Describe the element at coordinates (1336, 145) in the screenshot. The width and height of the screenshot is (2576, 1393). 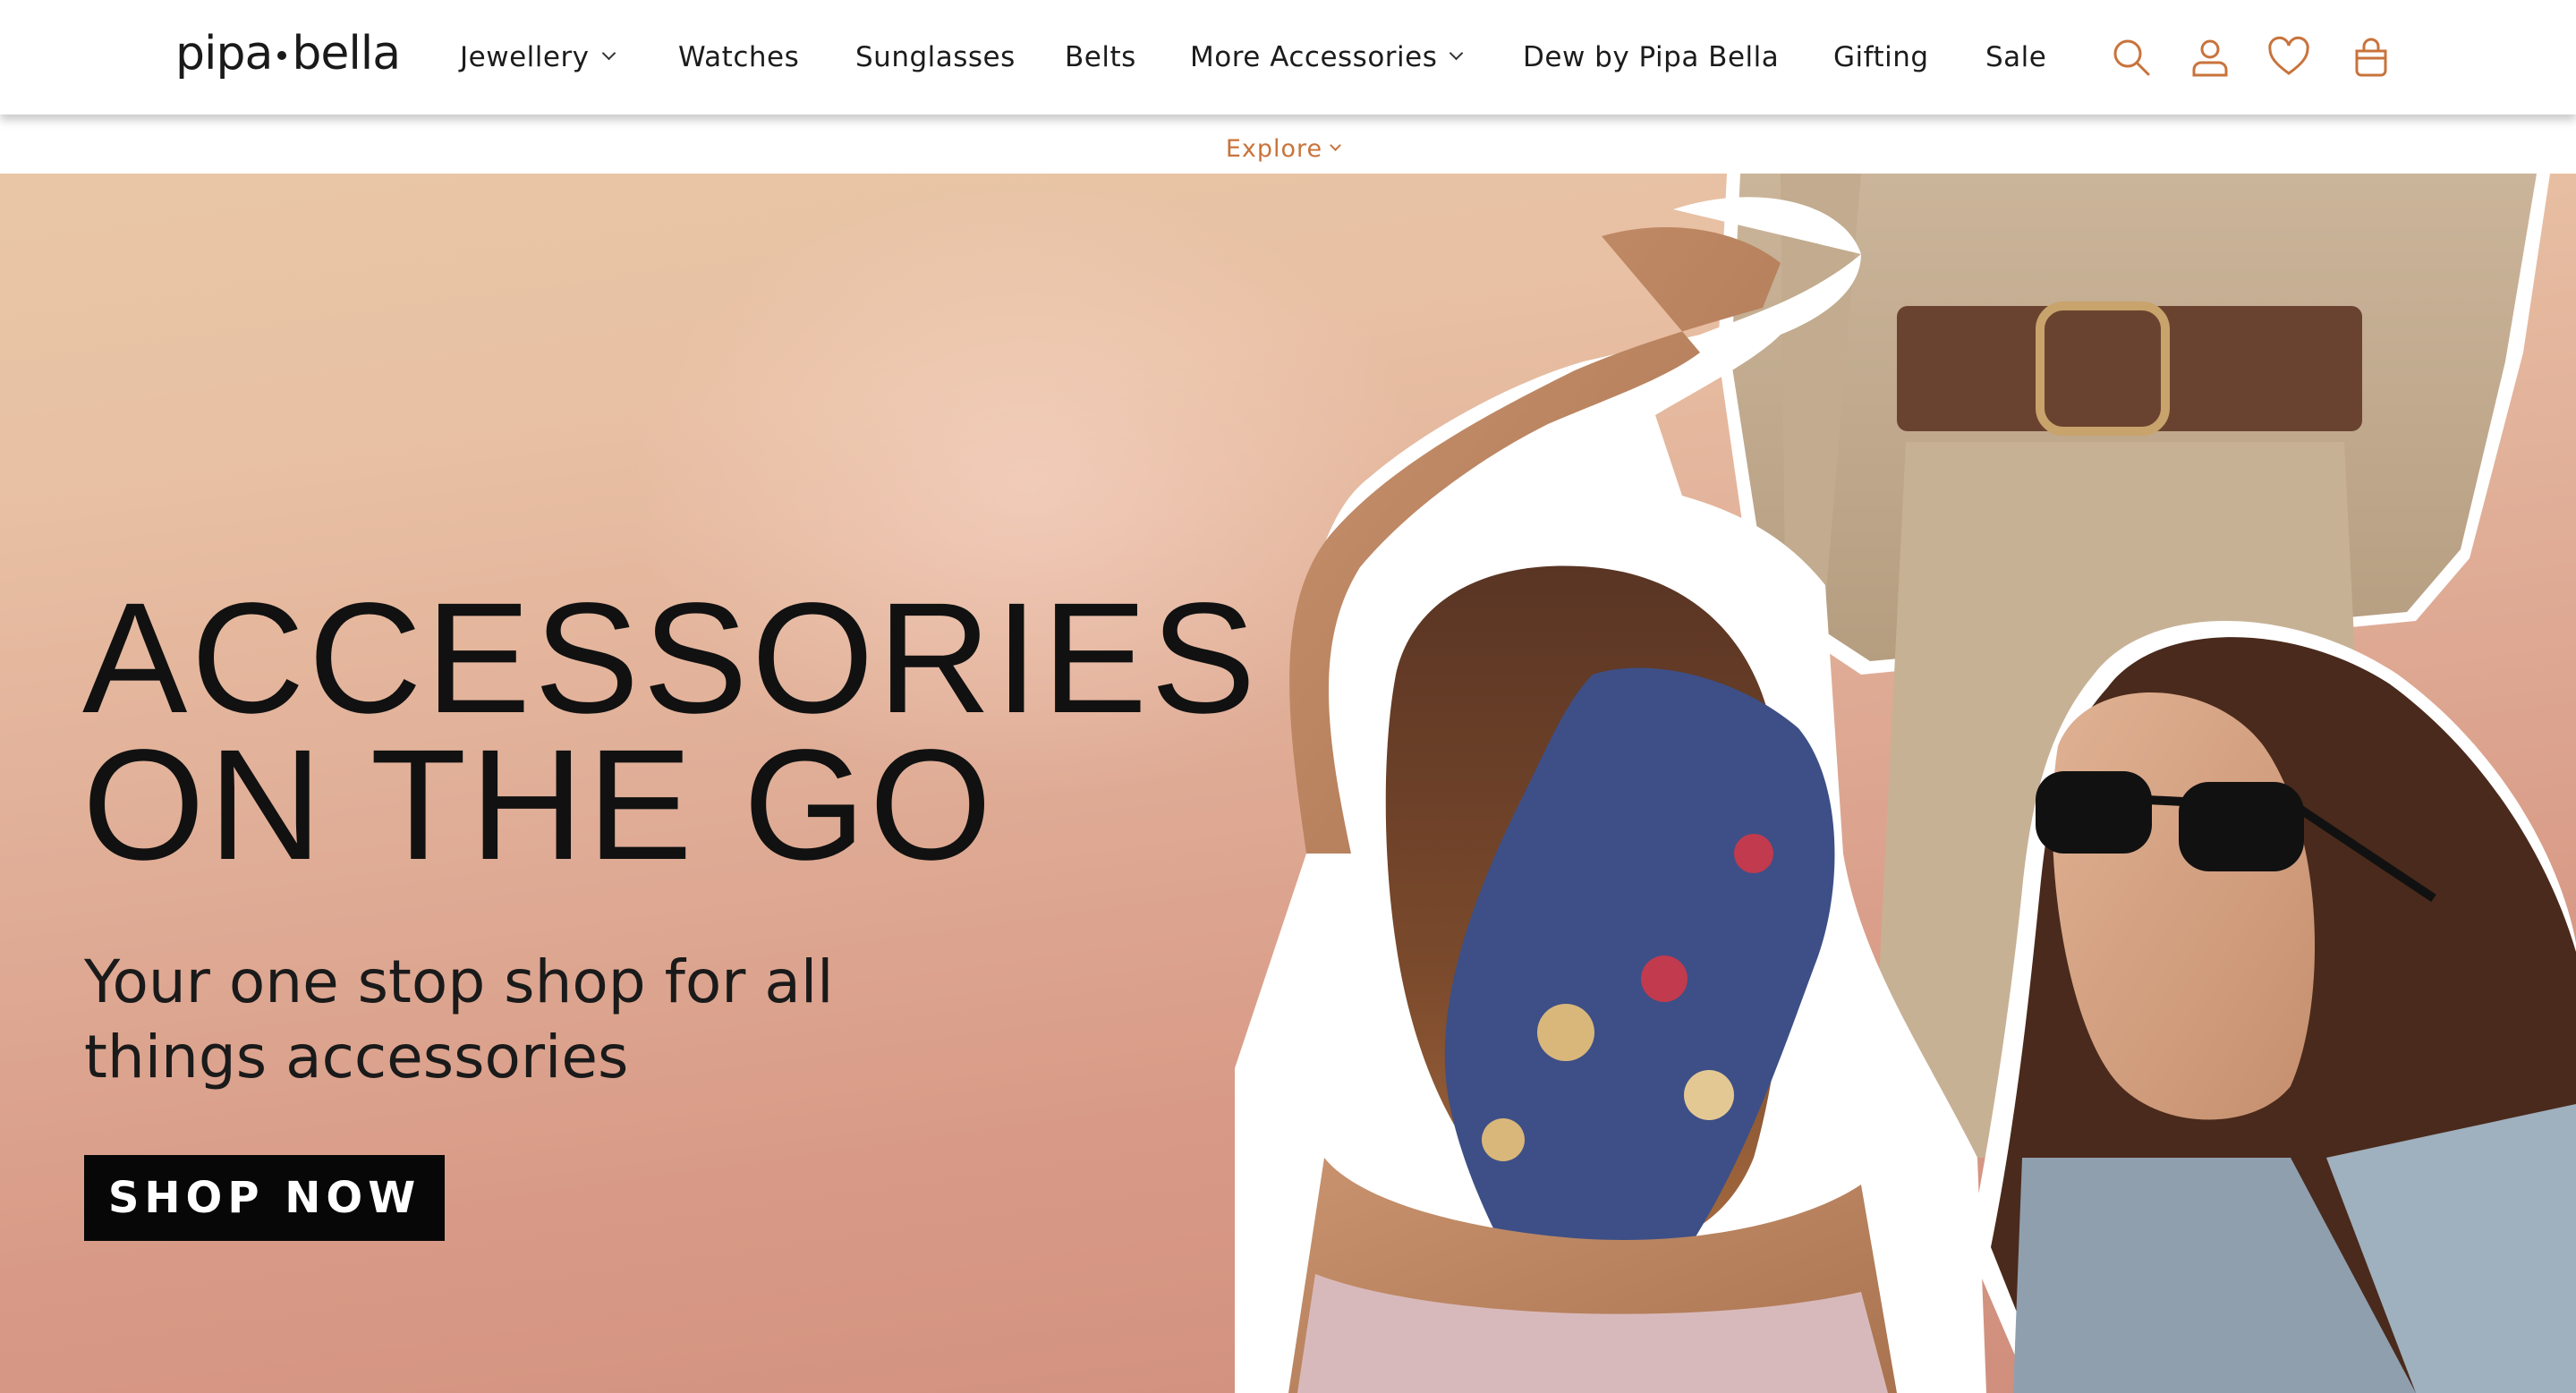
I see `chevron-down-icon` at that location.